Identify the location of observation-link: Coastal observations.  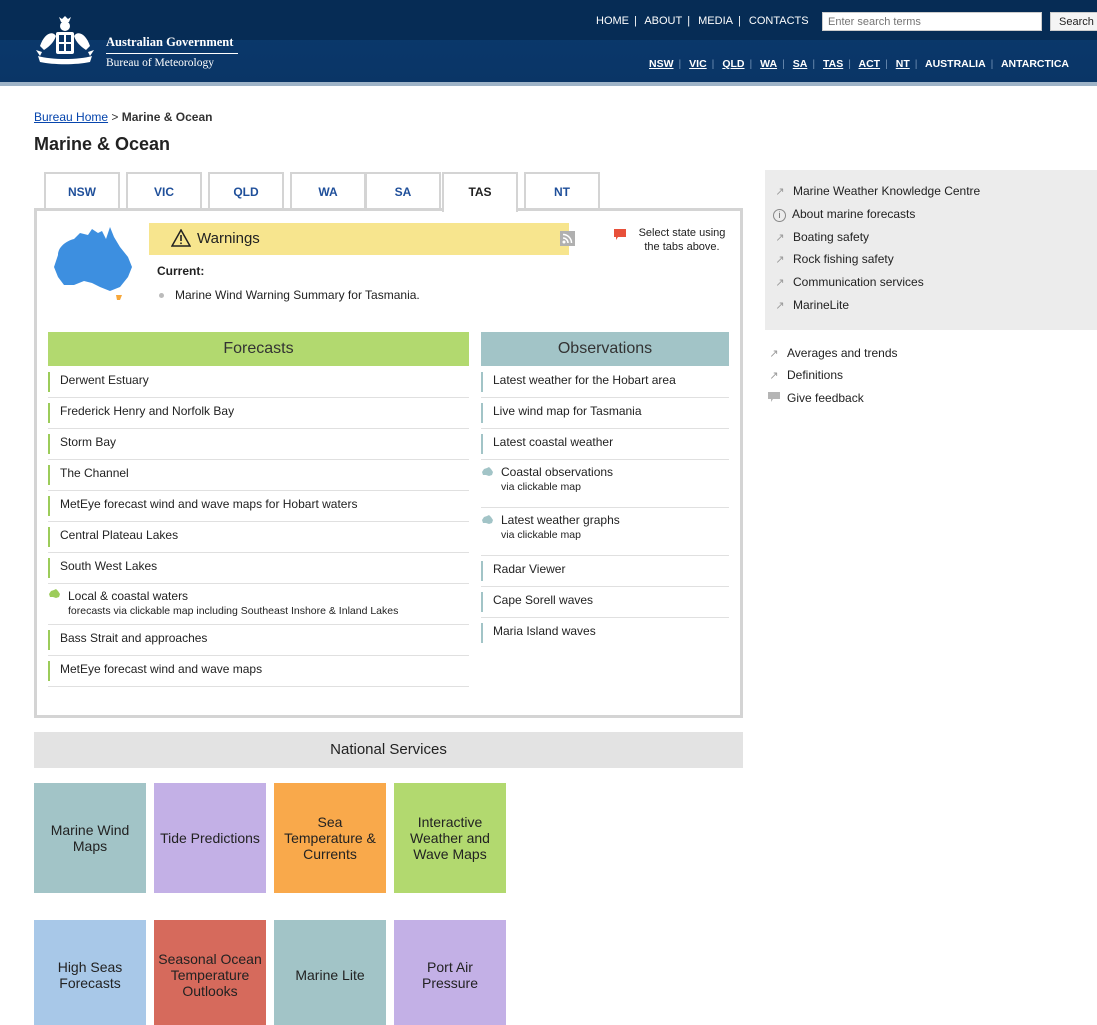
(557, 472).